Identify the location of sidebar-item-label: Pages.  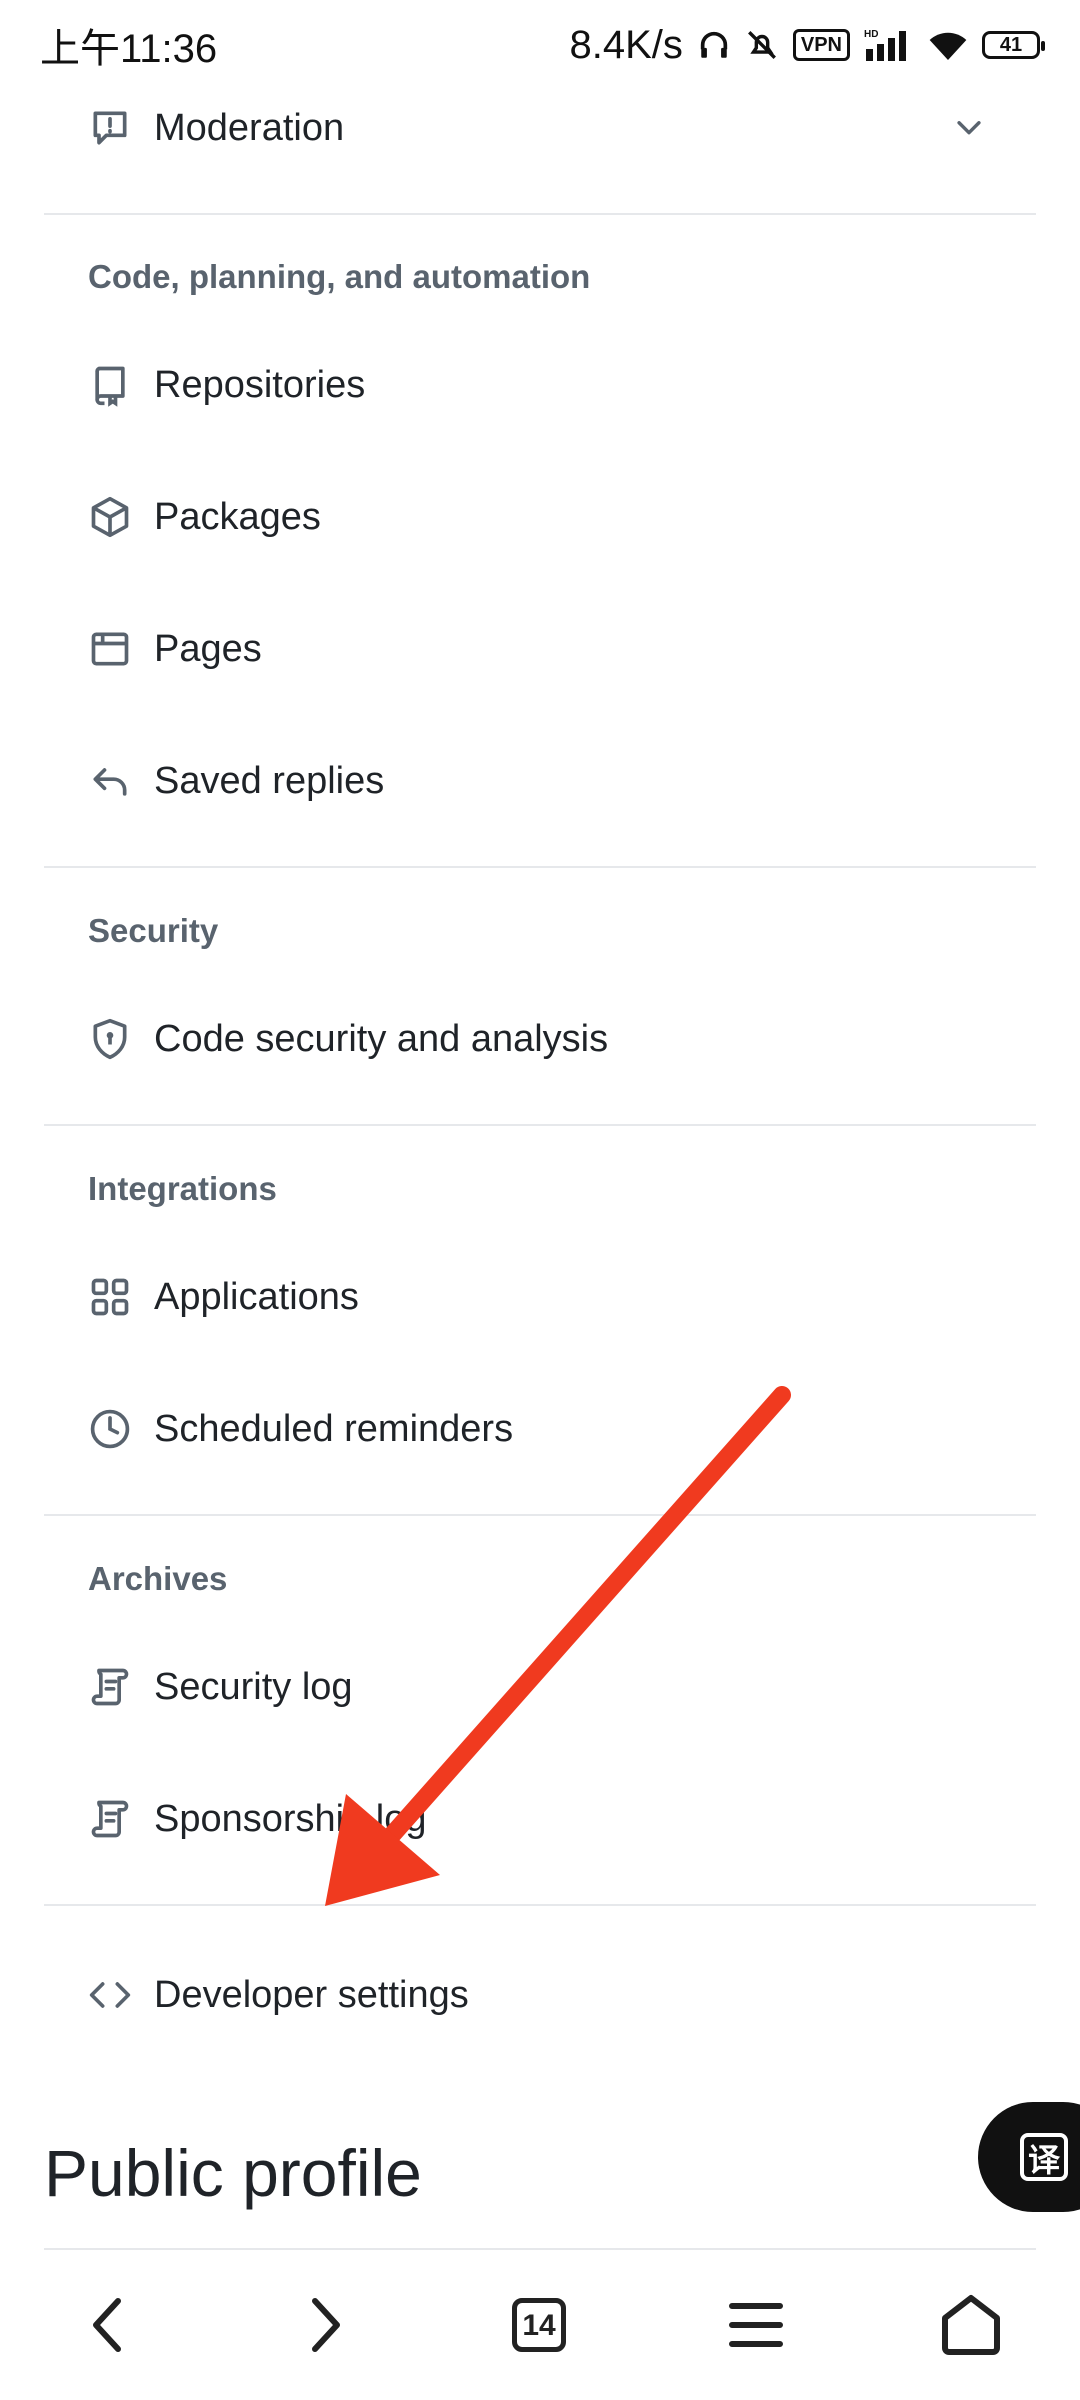
(208, 648).